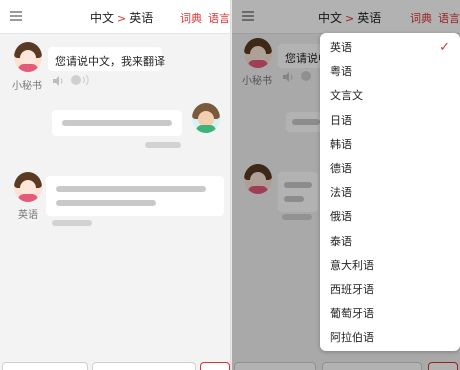 The width and height of the screenshot is (460, 370). What do you see at coordinates (27, 86) in the screenshot?
I see `bot-name: 小秘书` at bounding box center [27, 86].